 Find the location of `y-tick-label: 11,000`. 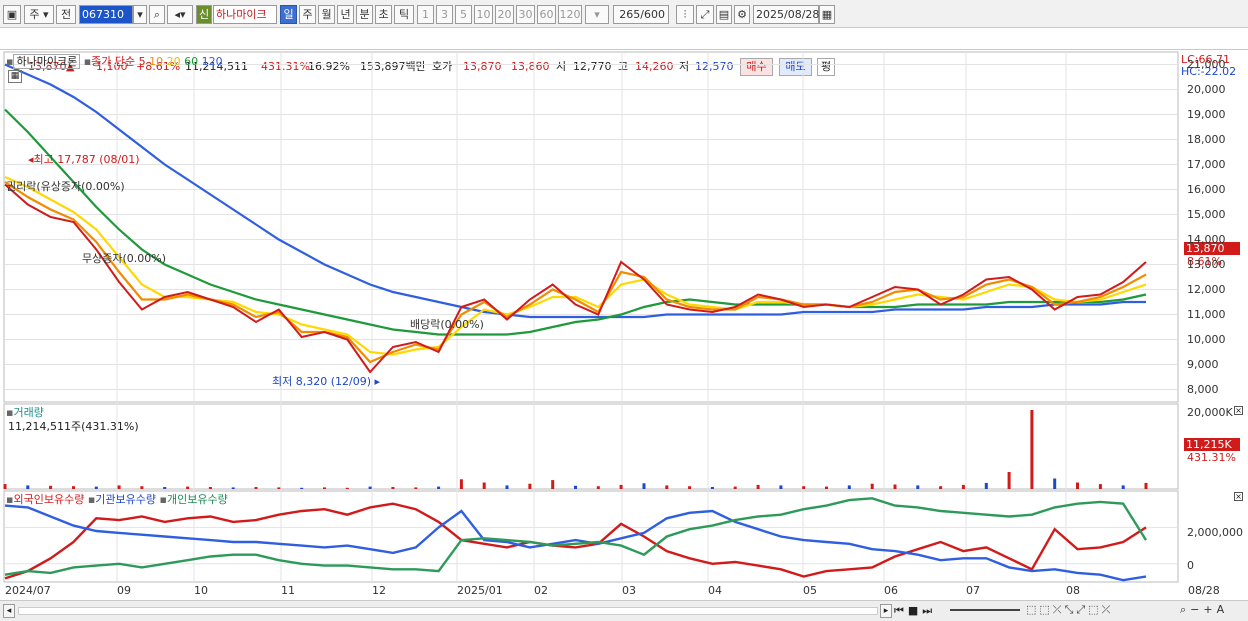

y-tick-label: 11,000 is located at coordinates (1206, 314).